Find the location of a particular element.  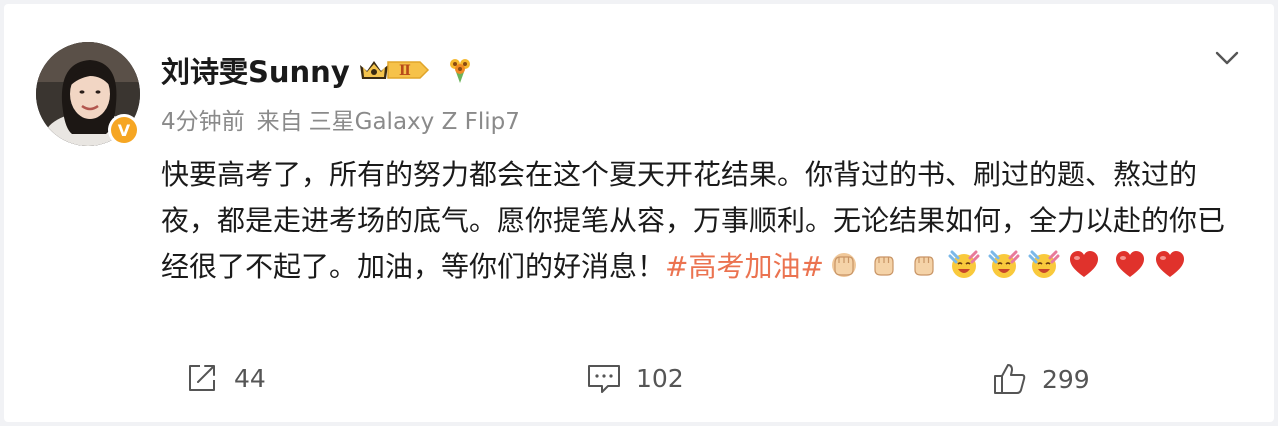

source-prefix: 来自 is located at coordinates (279, 122).